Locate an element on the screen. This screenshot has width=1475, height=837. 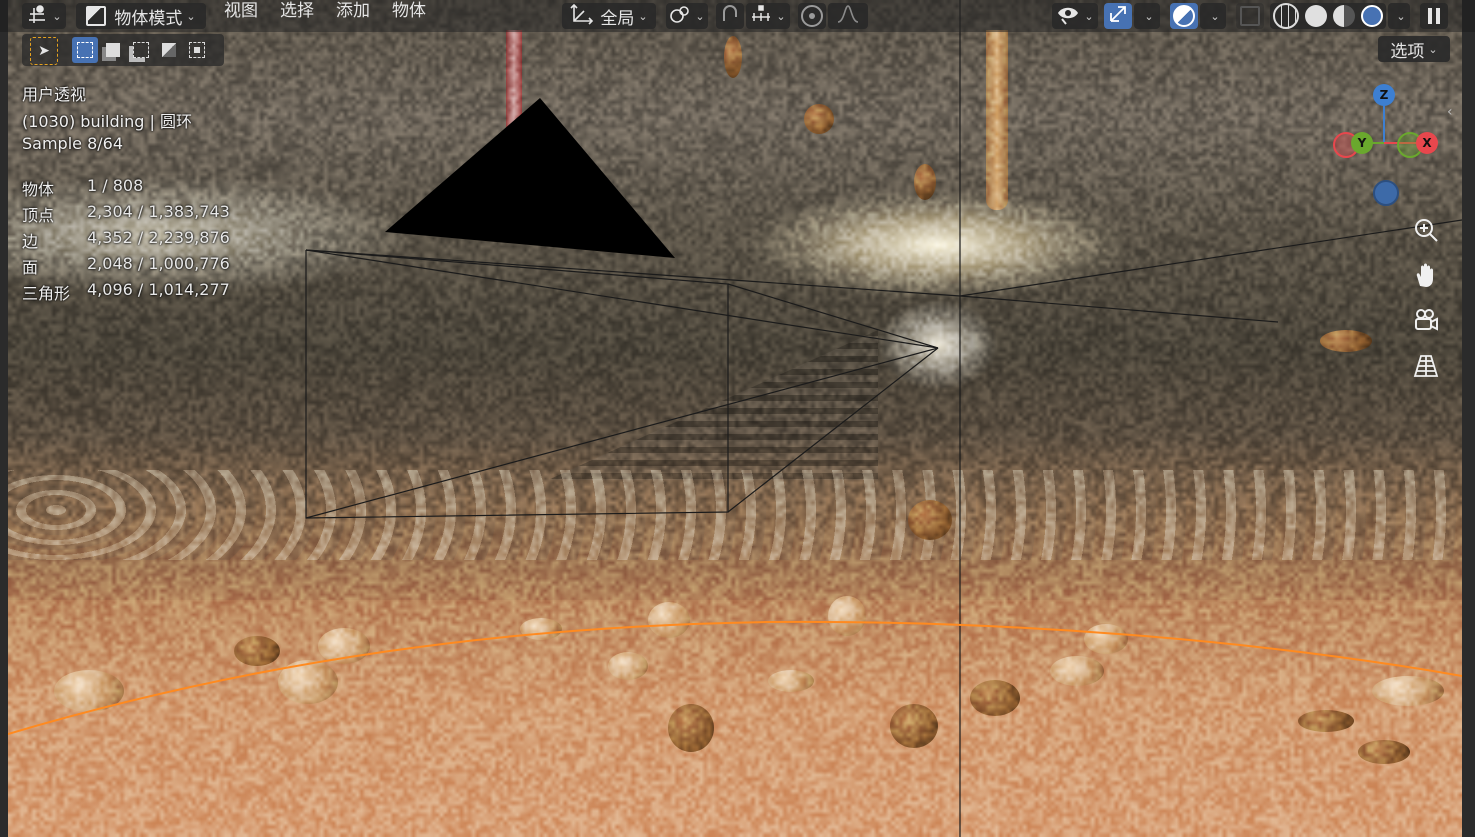
select-subtract-icon is located at coordinates (141, 50).